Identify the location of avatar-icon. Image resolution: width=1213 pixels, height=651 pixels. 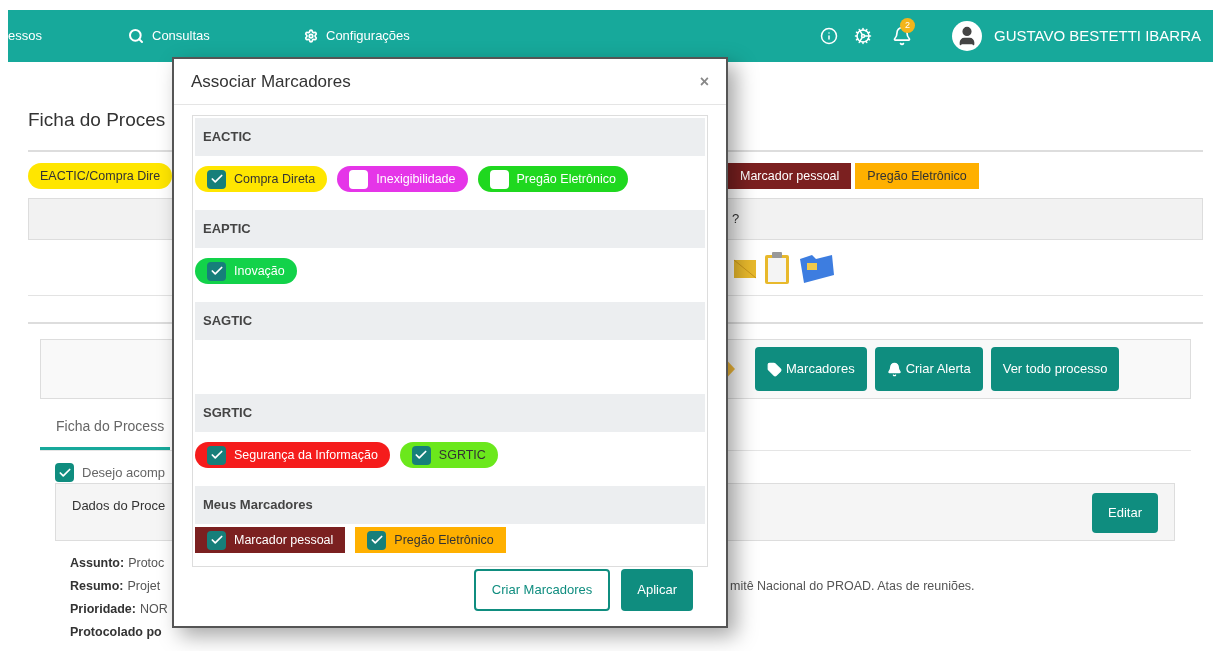
(967, 36).